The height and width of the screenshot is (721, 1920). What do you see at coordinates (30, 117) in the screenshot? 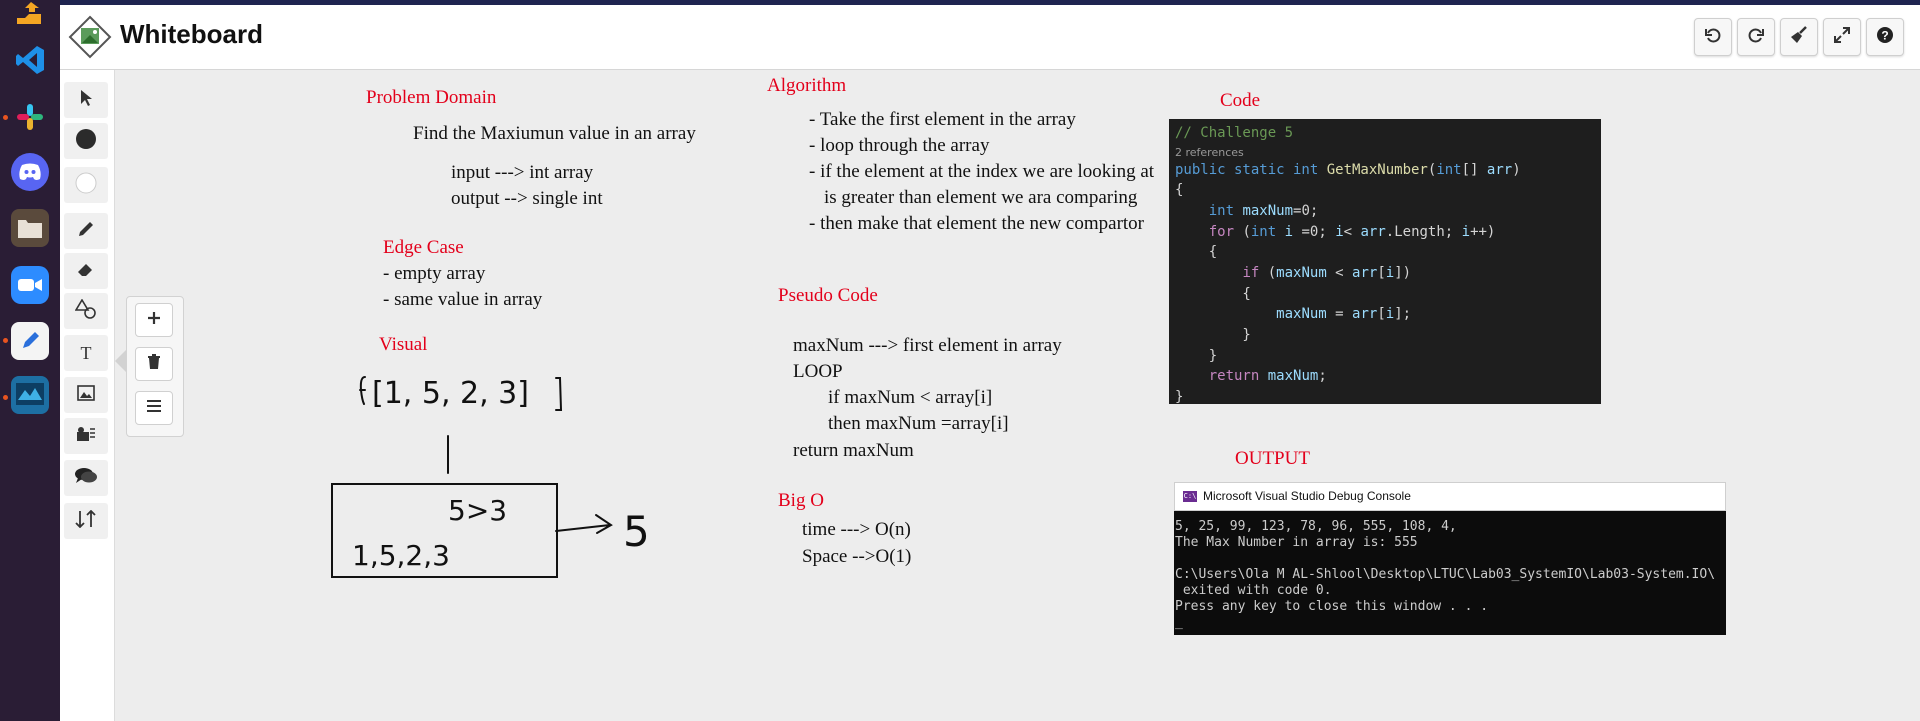
I see `dock-slack-icon` at bounding box center [30, 117].